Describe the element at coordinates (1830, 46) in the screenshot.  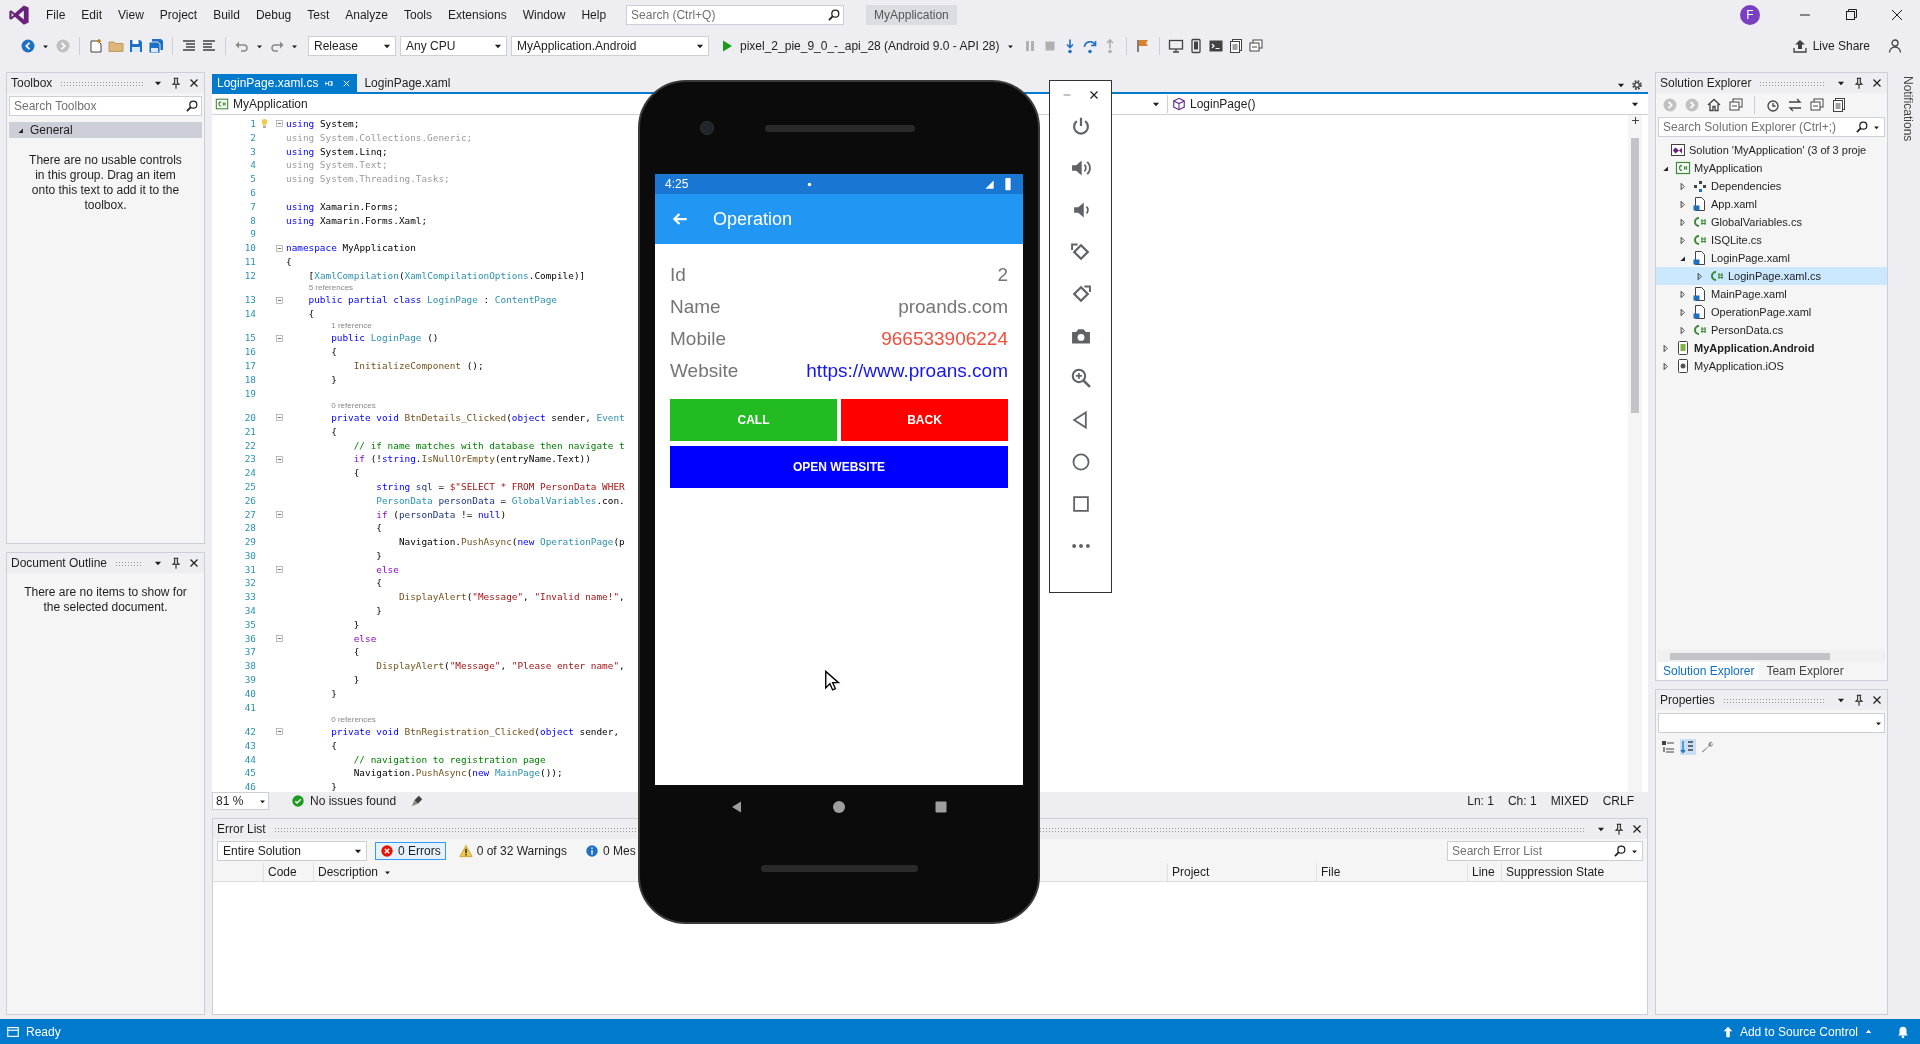
I see `live-share-button: Live Share` at that location.